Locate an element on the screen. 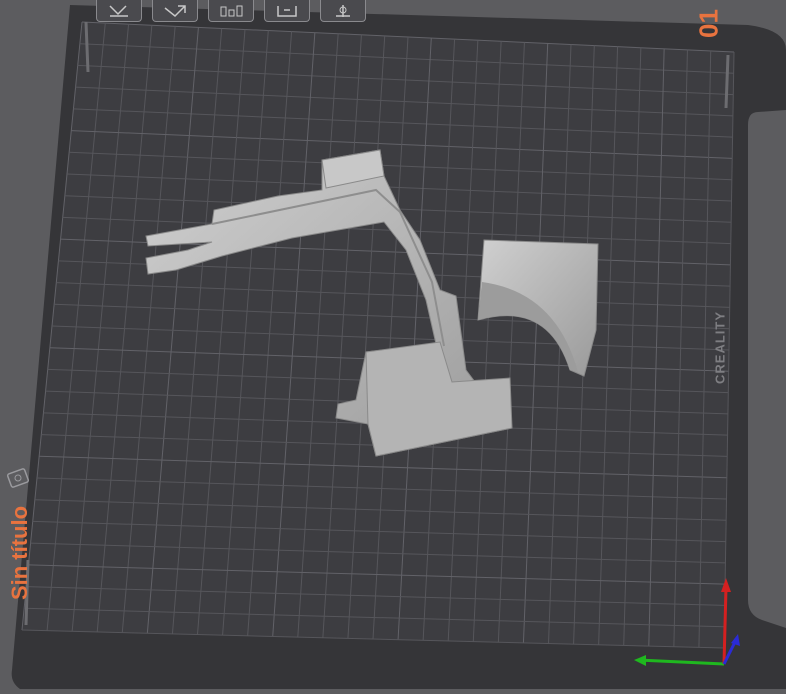 The width and height of the screenshot is (786, 694). plate-settings-icon is located at coordinates (343, 10).